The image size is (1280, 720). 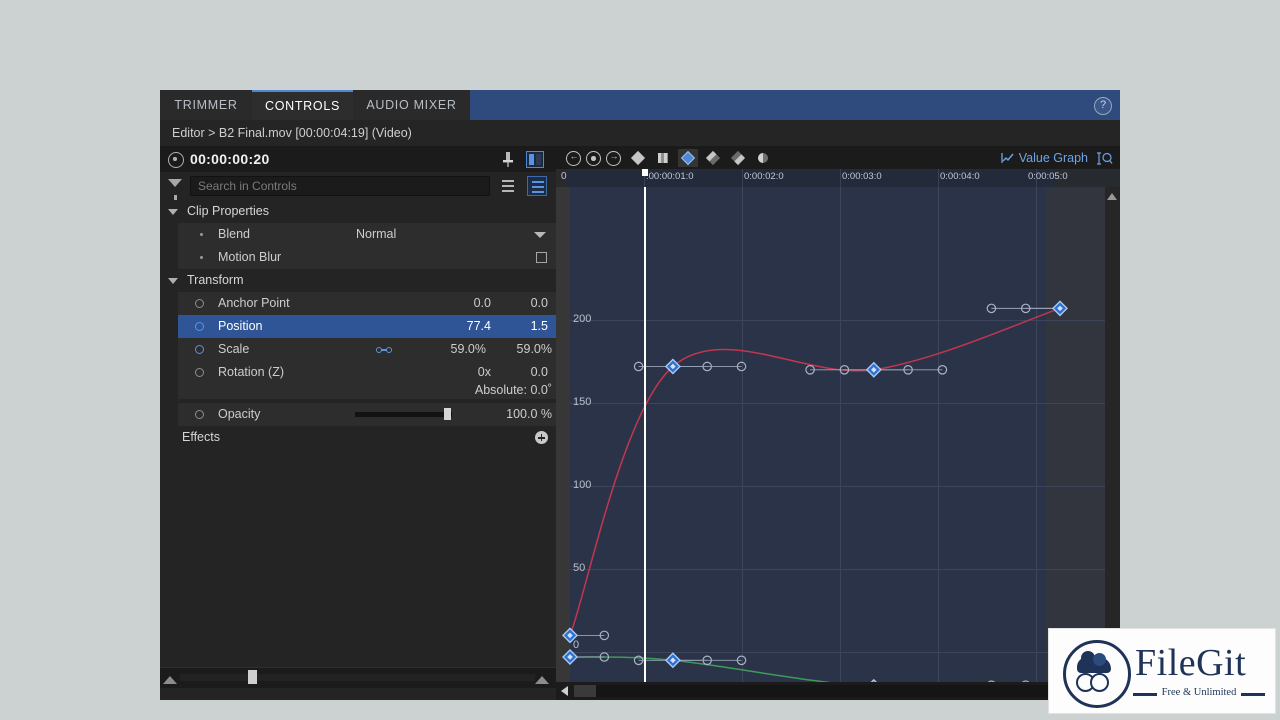 I want to click on ruler-tick-3: 0:00:03:0, so click(x=862, y=176).